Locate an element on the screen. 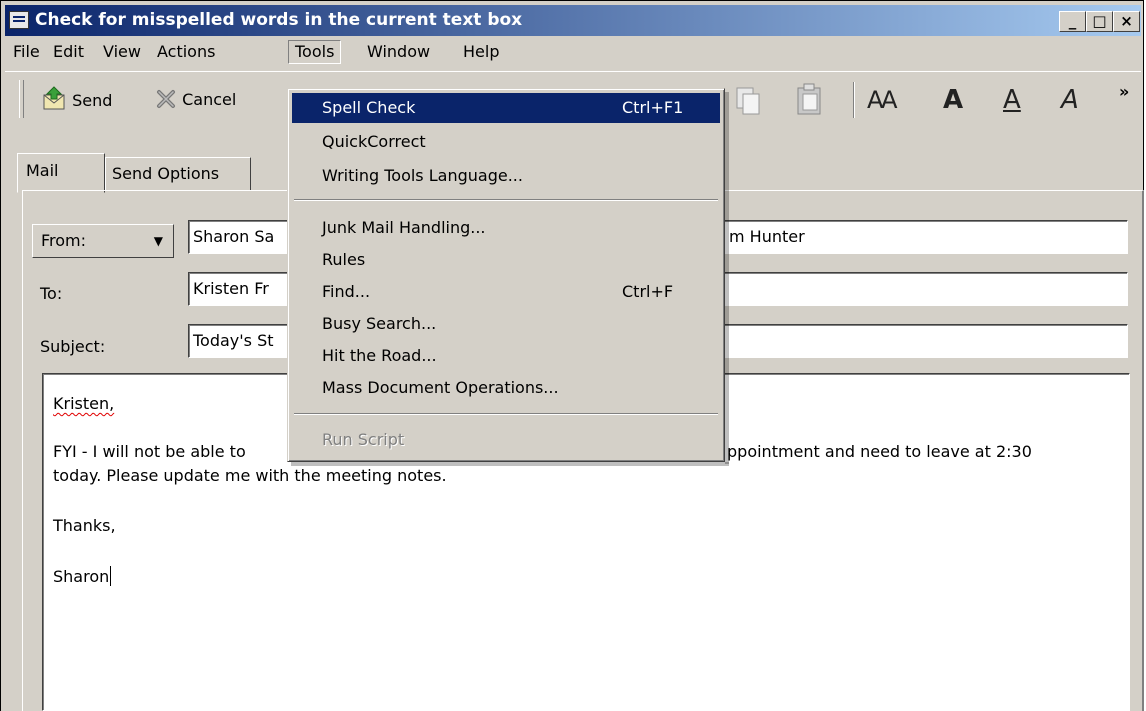  menu-item-label: Spell Check is located at coordinates (369, 107).